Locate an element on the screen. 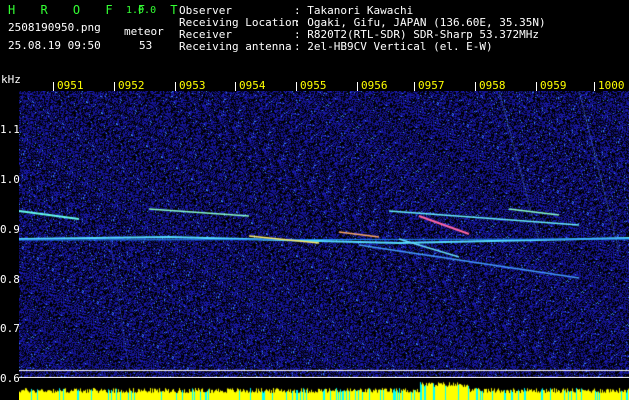 The image size is (629, 400). info-value-antenna: : 2el-HB9CV Vertical (el. E-W) is located at coordinates (393, 46).